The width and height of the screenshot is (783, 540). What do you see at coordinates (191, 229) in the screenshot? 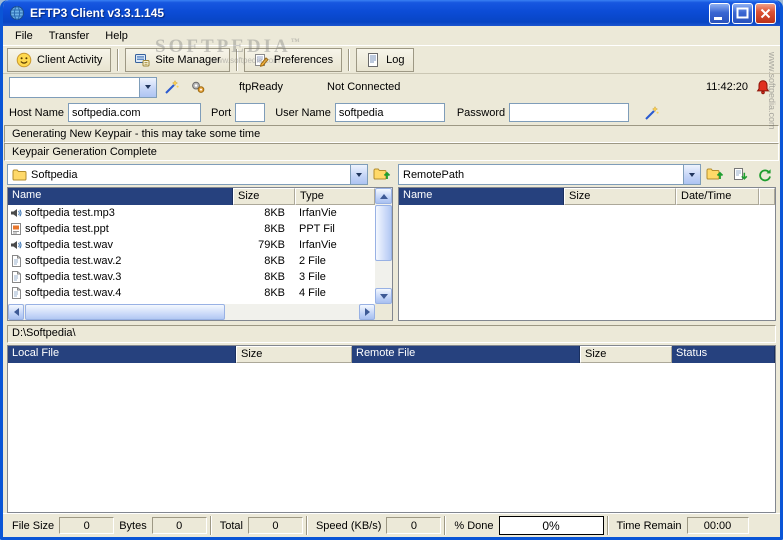
I see `file-row: softpedia test.ppt 8KB PPT Fil` at bounding box center [191, 229].